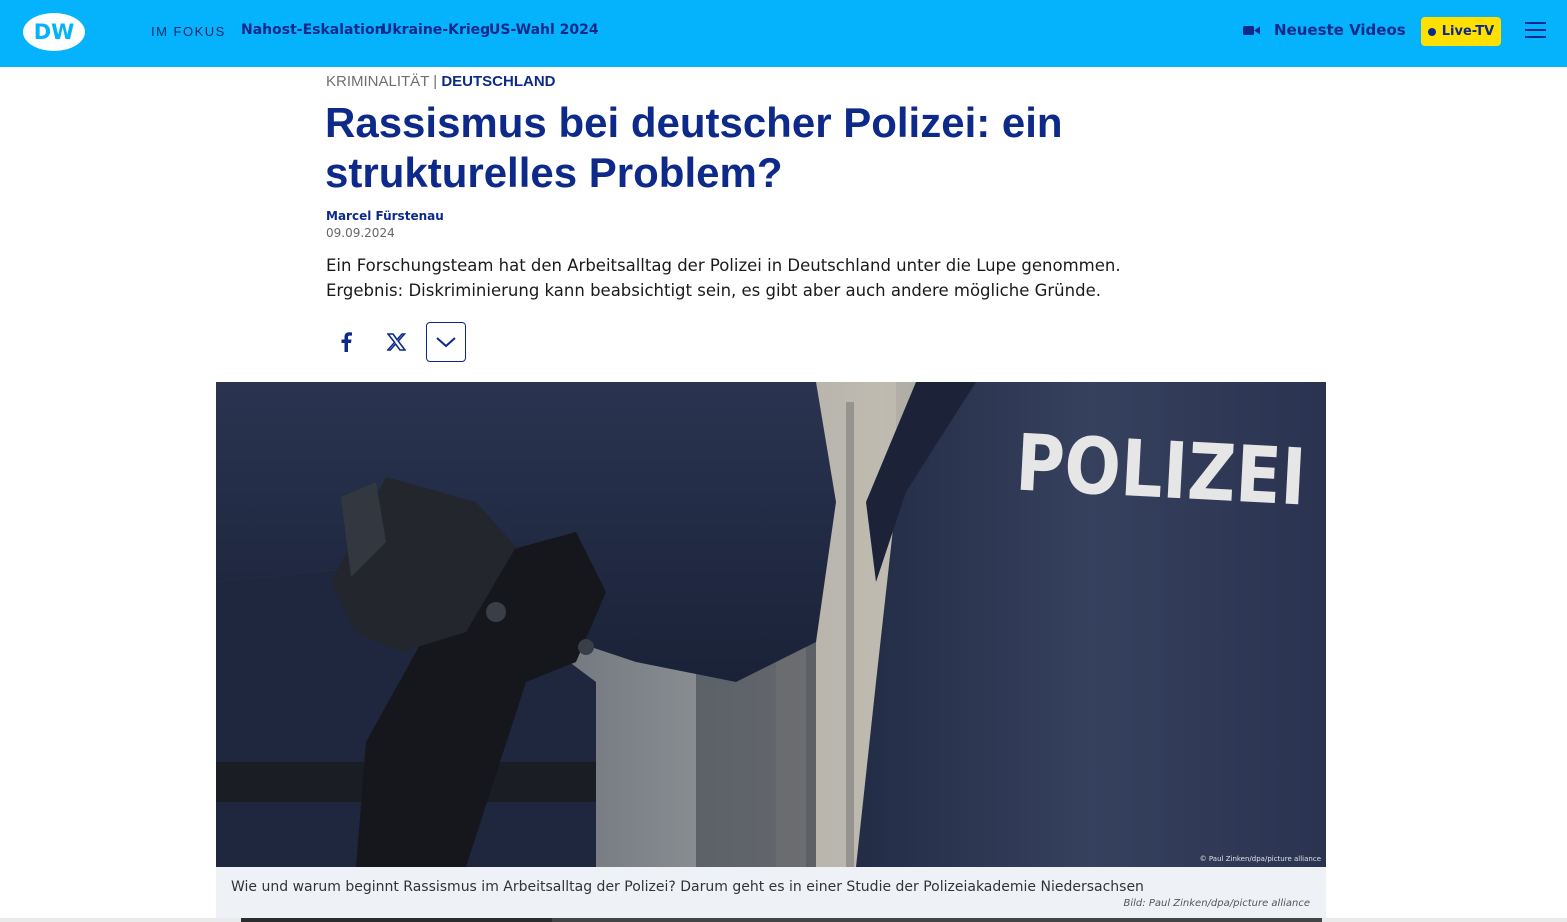  Describe the element at coordinates (188, 31) in the screenshot. I see `focus-label: IM FOKUS` at that location.